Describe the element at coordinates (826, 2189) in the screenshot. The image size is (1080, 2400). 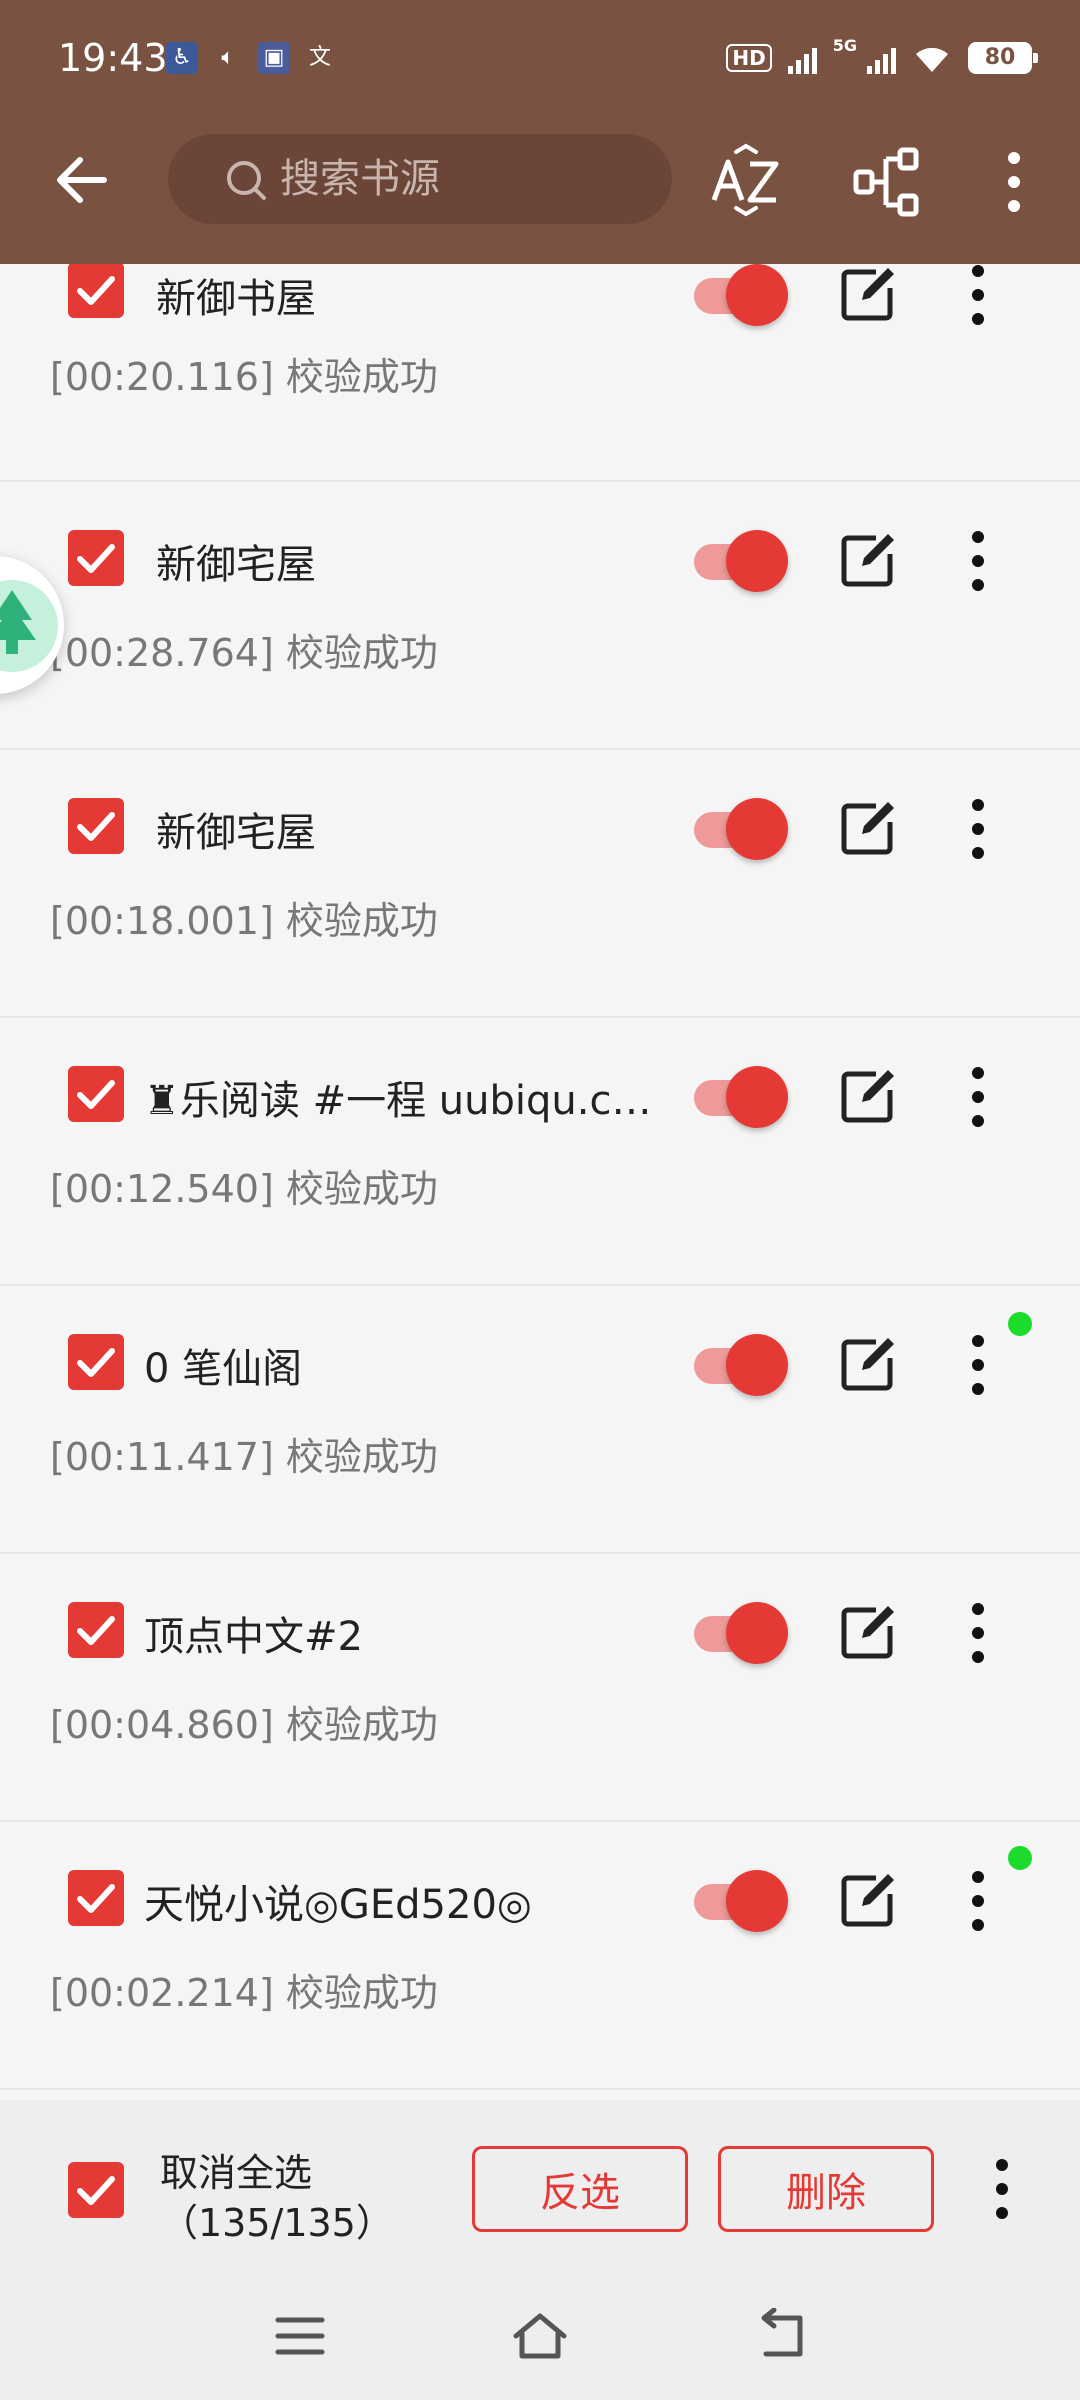
I see `delete-button: 删除` at that location.